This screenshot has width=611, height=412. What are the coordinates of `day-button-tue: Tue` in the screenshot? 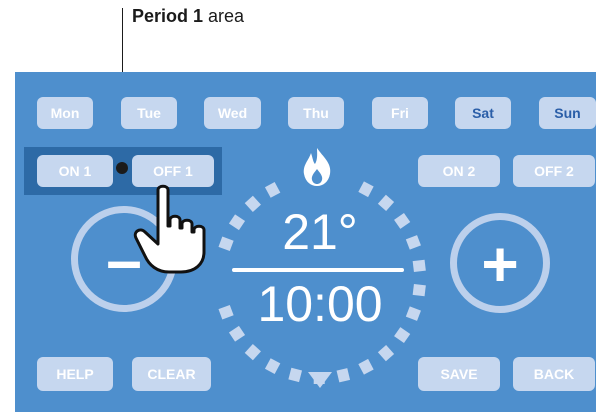 It's located at (149, 113).